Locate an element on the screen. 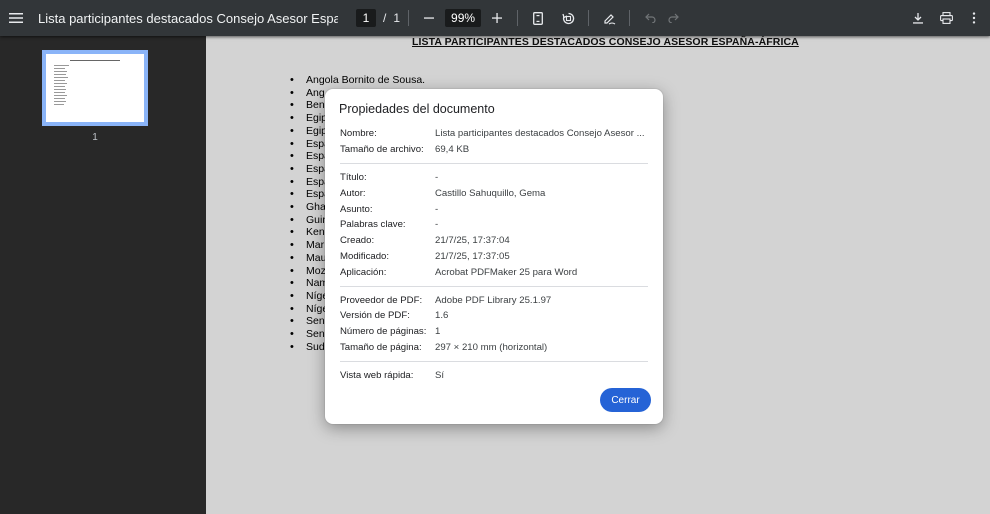  fit-page-button is located at coordinates (538, 18).